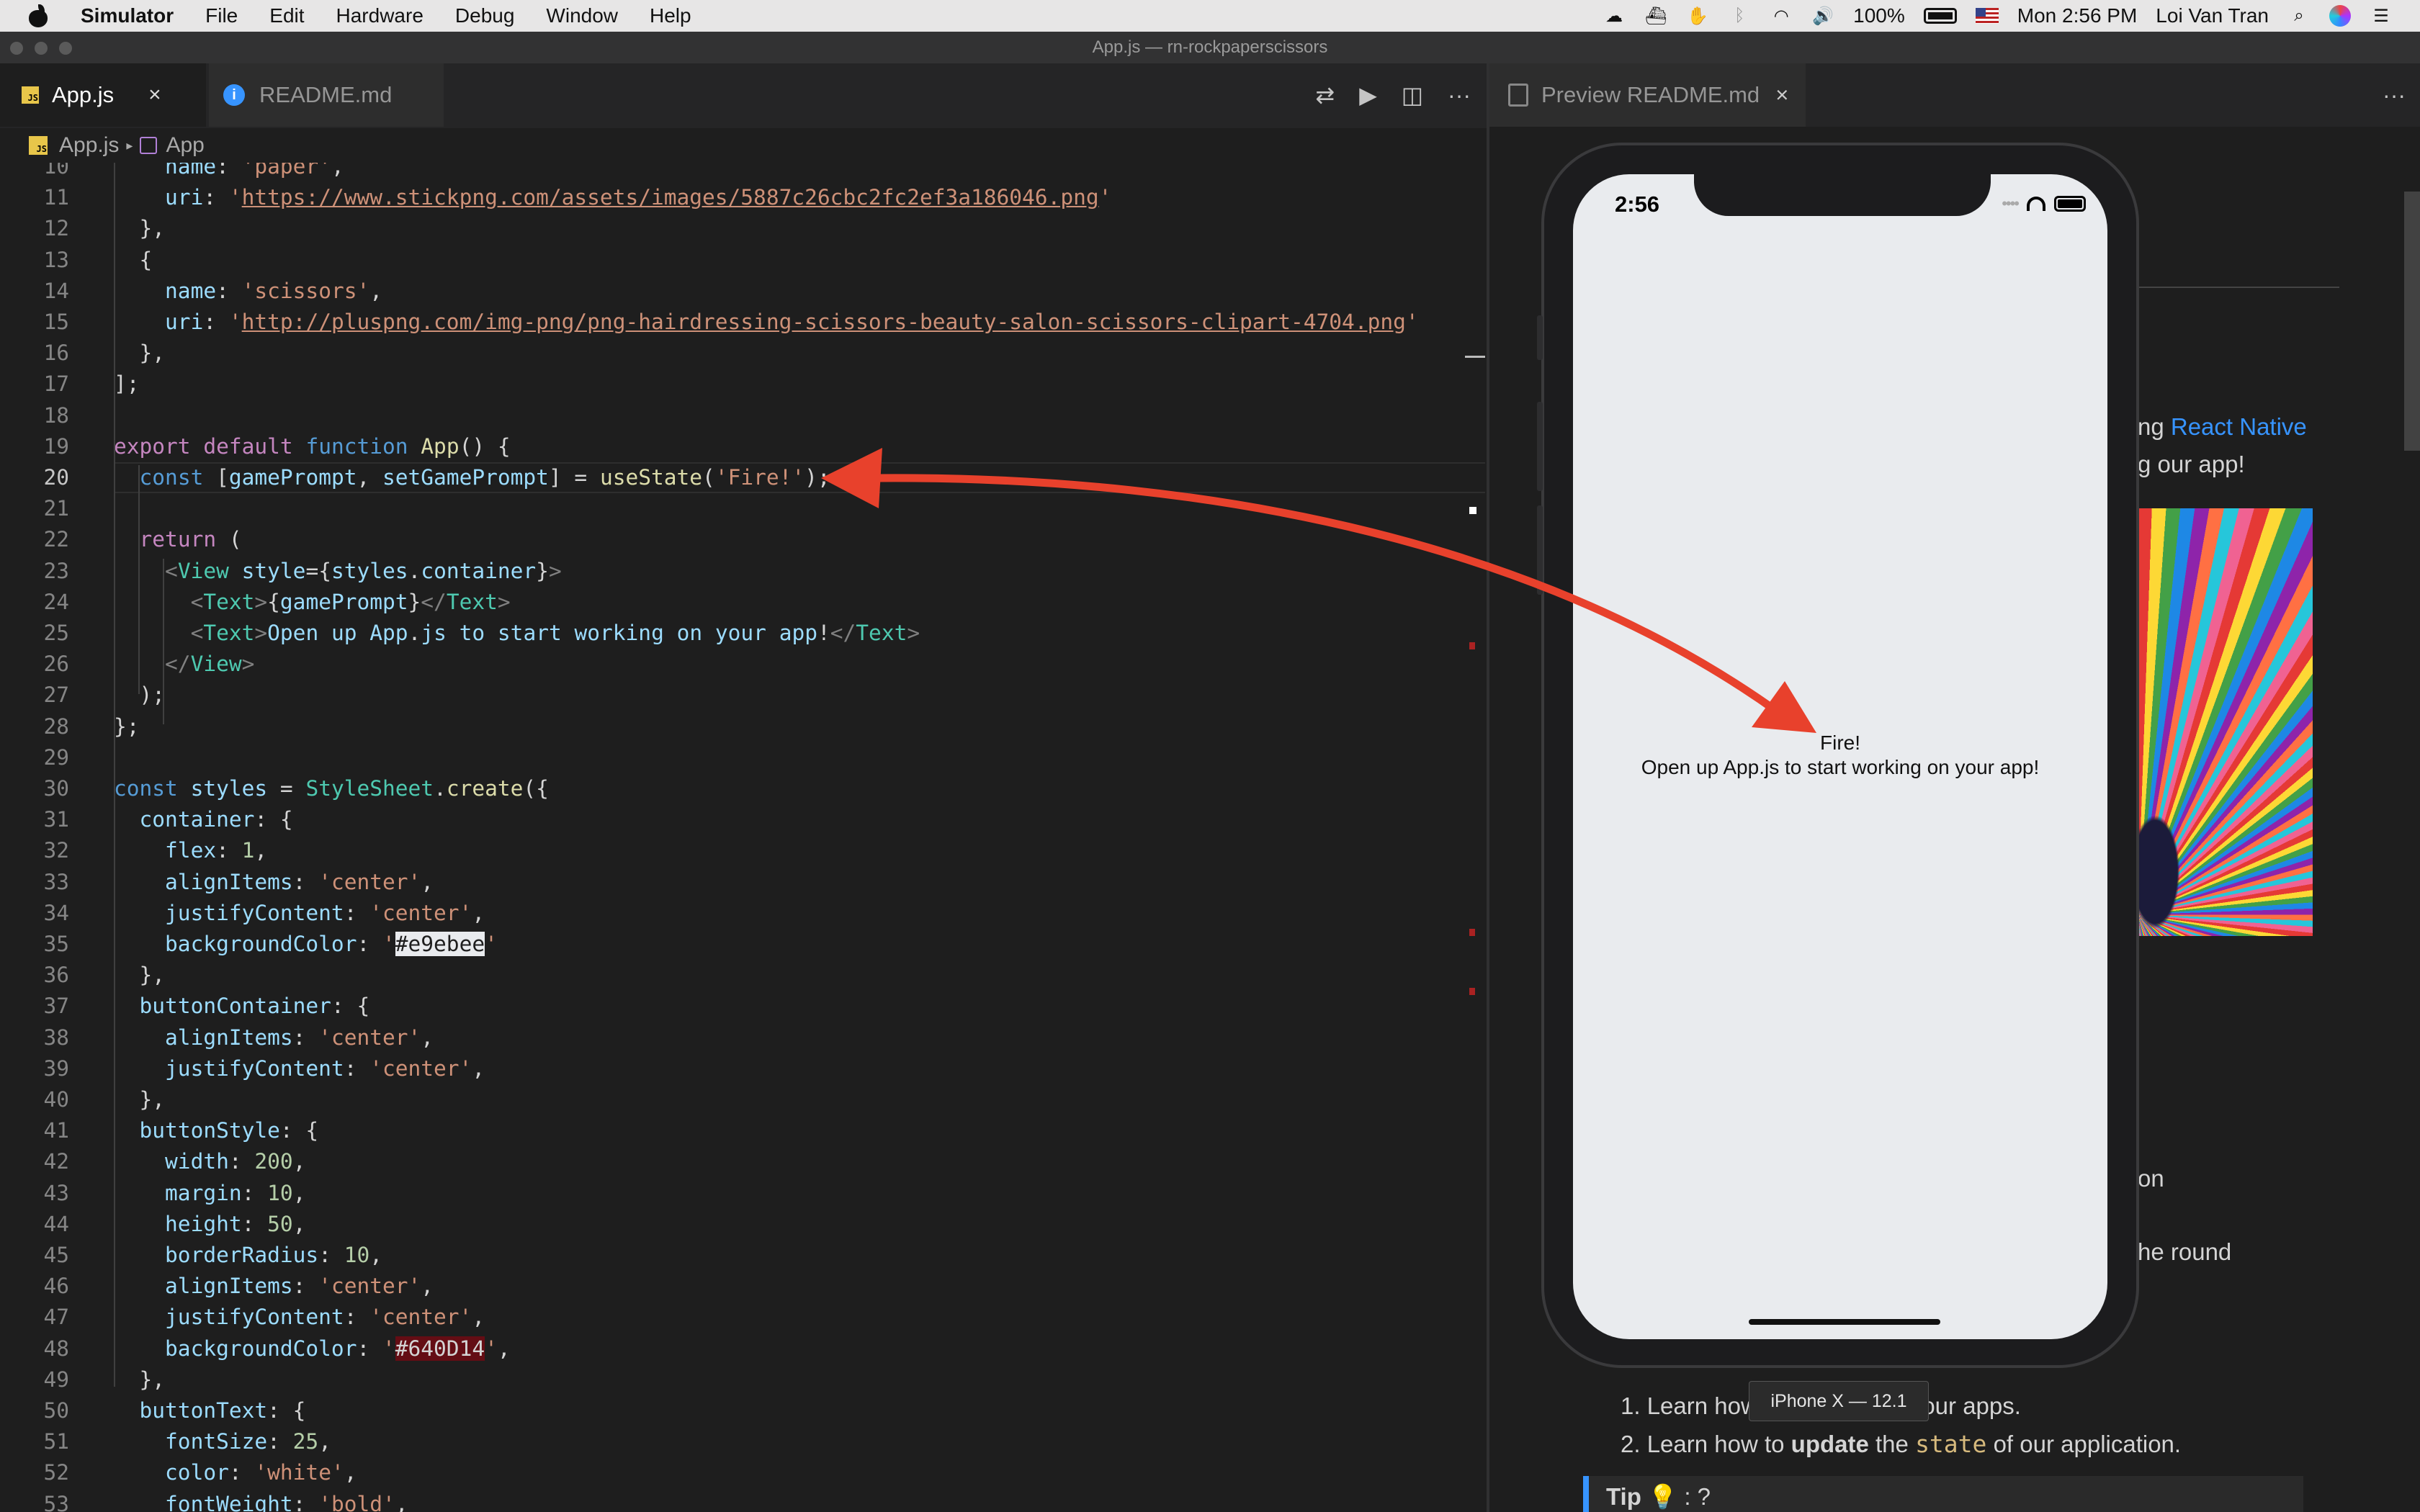  What do you see at coordinates (743, 172) in the screenshot?
I see `code-line: 10 name: 'paper',` at bounding box center [743, 172].